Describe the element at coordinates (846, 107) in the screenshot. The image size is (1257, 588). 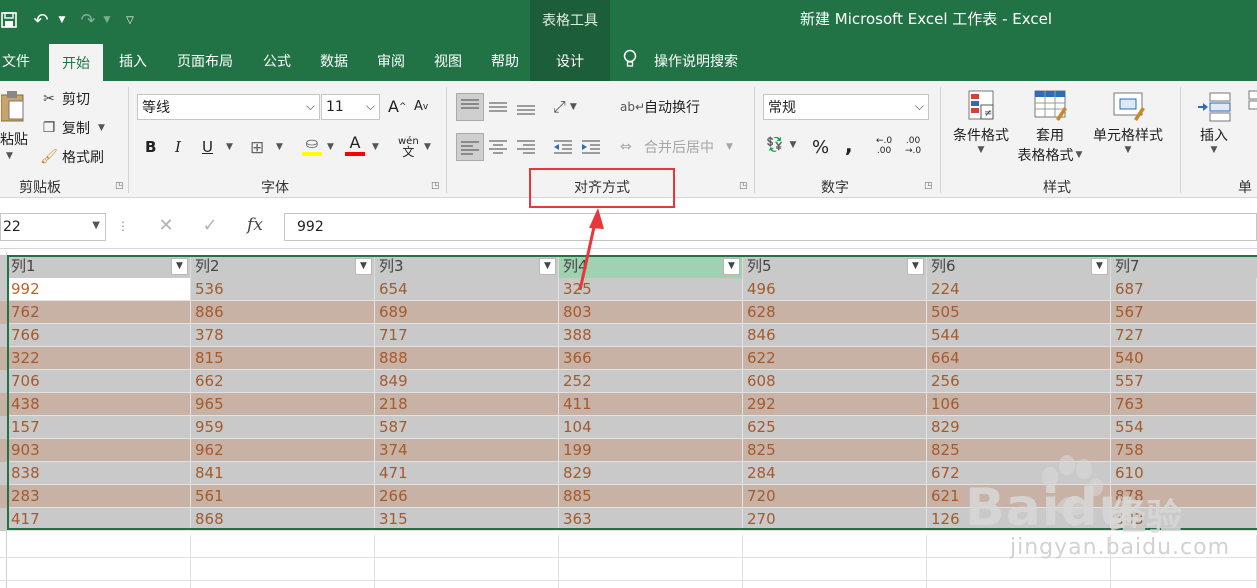
I see `number-format-combo: 常规 ⌵` at that location.